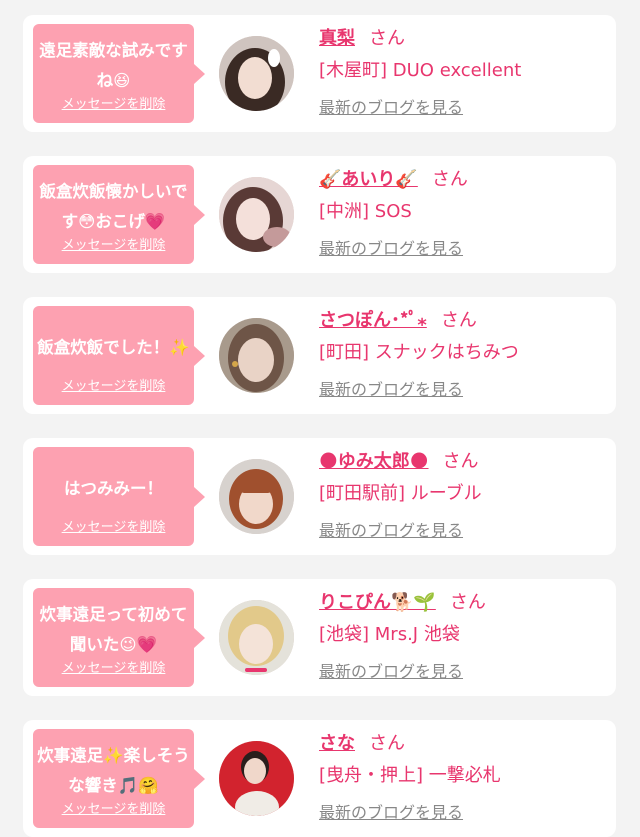 This screenshot has width=640, height=837. I want to click on cast-name-link: 🎸あいり🎸, so click(368, 179).